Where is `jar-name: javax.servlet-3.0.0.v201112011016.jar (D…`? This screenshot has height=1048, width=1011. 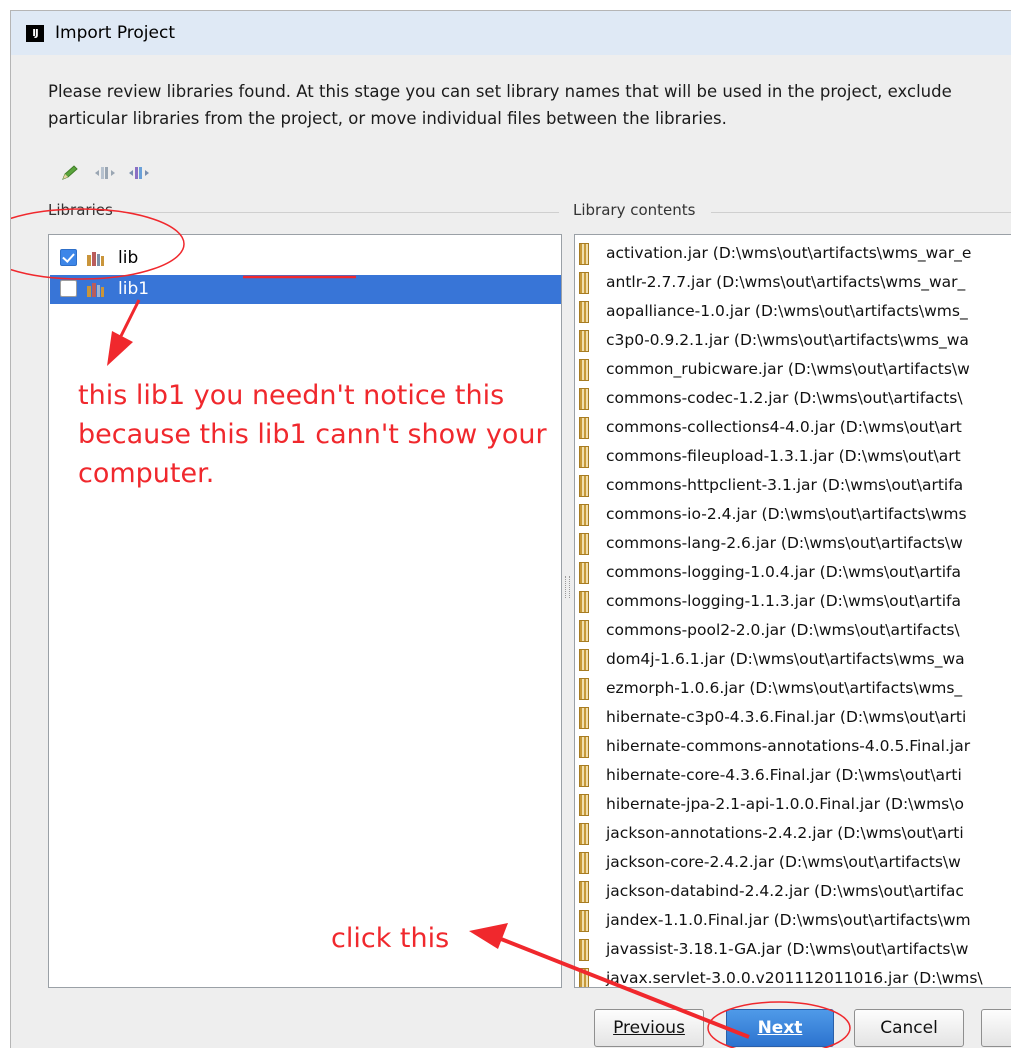
jar-name: javax.servlet-3.0.0.v201112011016.jar (D… is located at coordinates (794, 978).